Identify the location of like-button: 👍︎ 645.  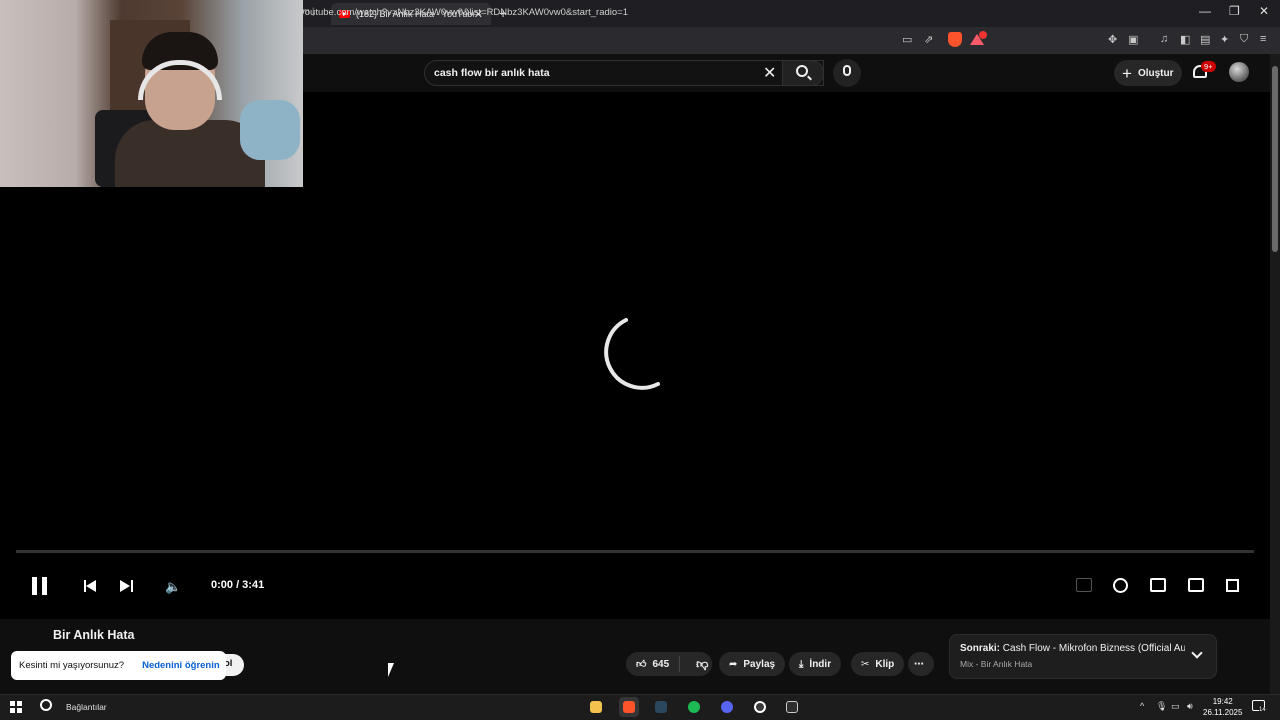
(653, 664).